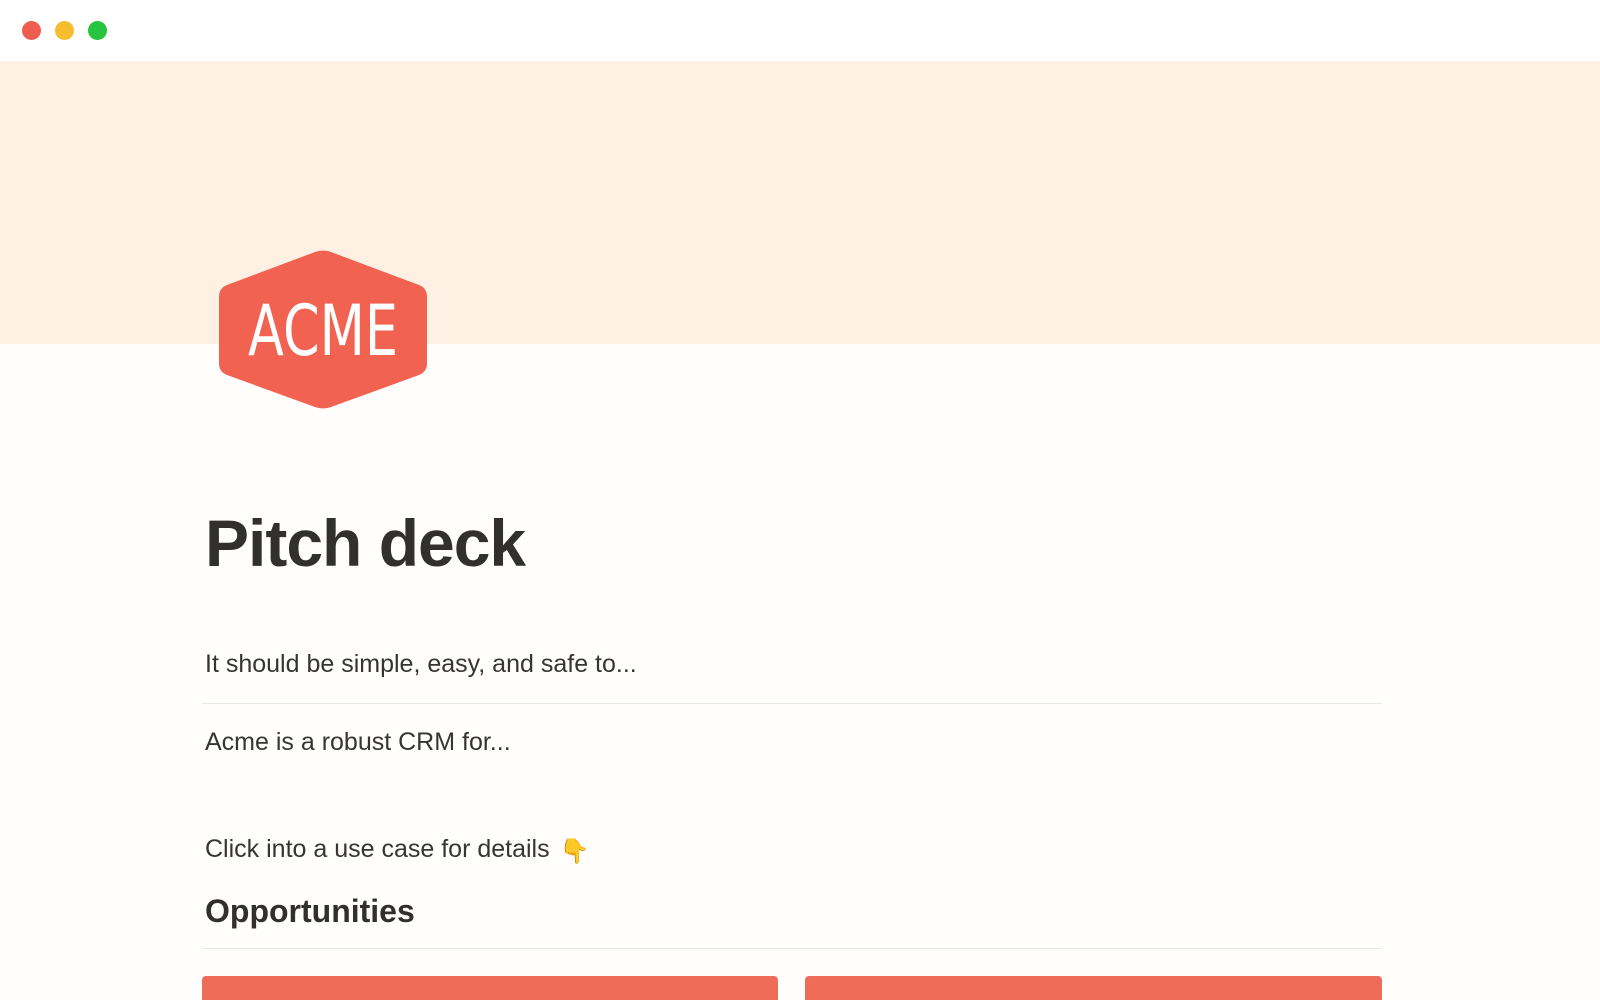  Describe the element at coordinates (574, 851) in the screenshot. I see `pointing-down-icon: 👇` at that location.